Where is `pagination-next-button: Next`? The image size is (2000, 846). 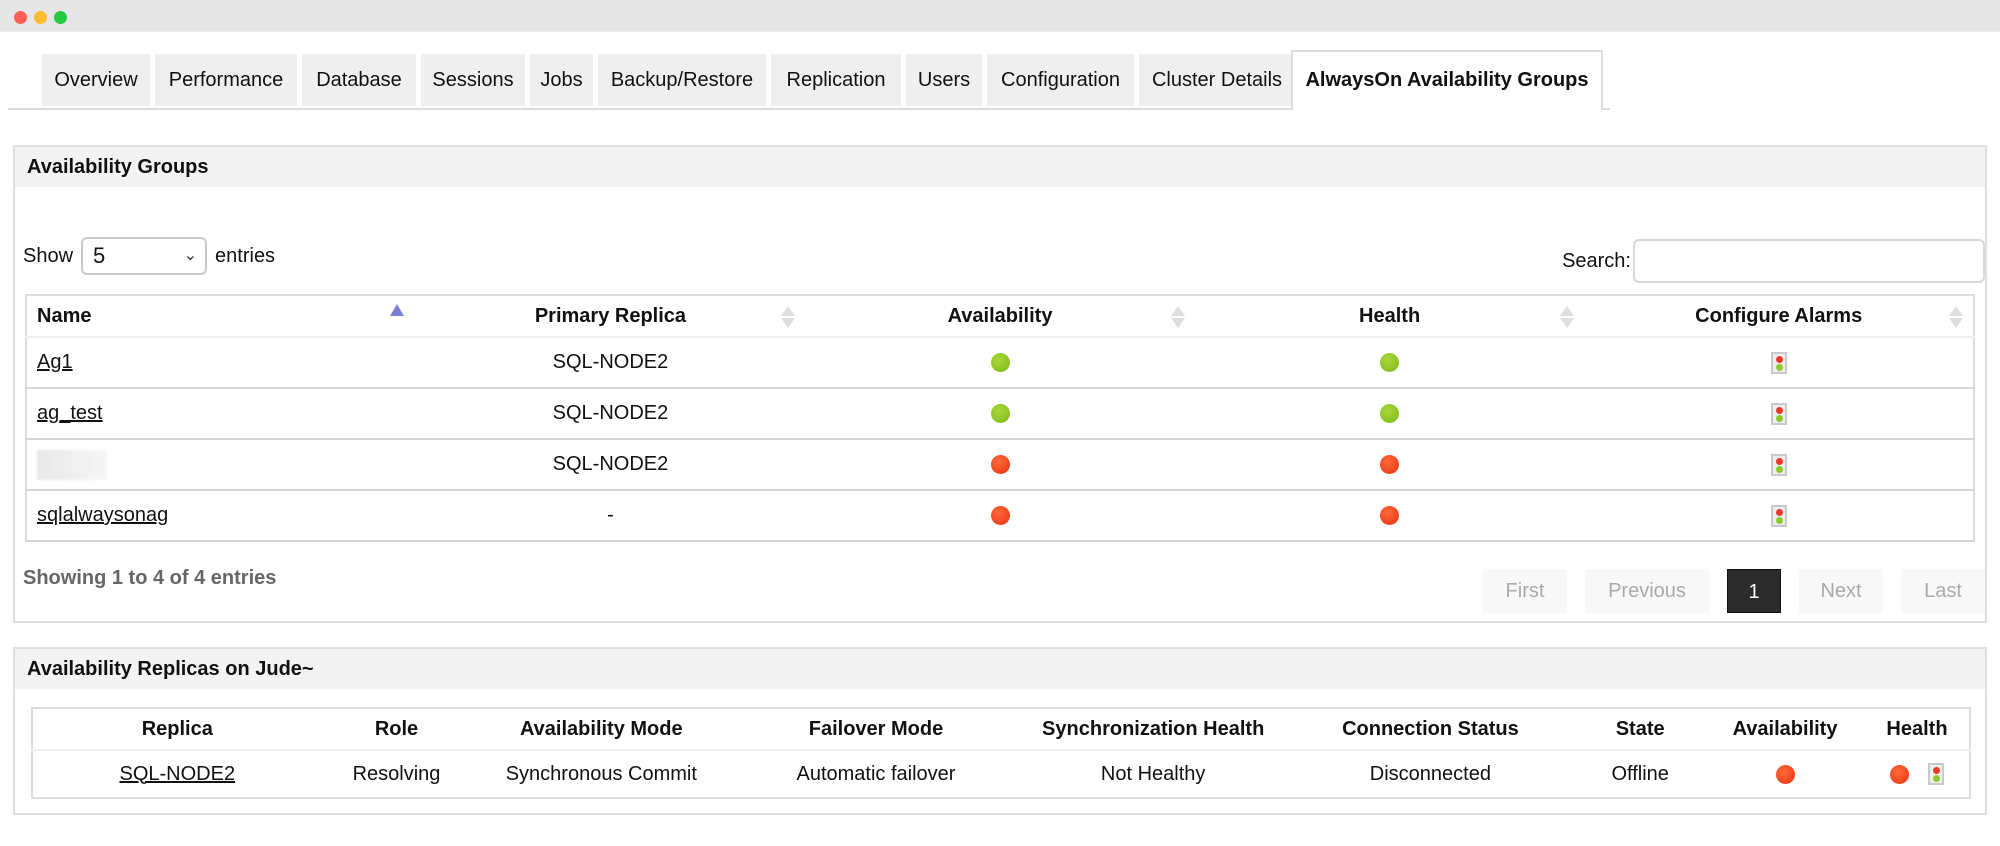 pagination-next-button: Next is located at coordinates (1841, 591).